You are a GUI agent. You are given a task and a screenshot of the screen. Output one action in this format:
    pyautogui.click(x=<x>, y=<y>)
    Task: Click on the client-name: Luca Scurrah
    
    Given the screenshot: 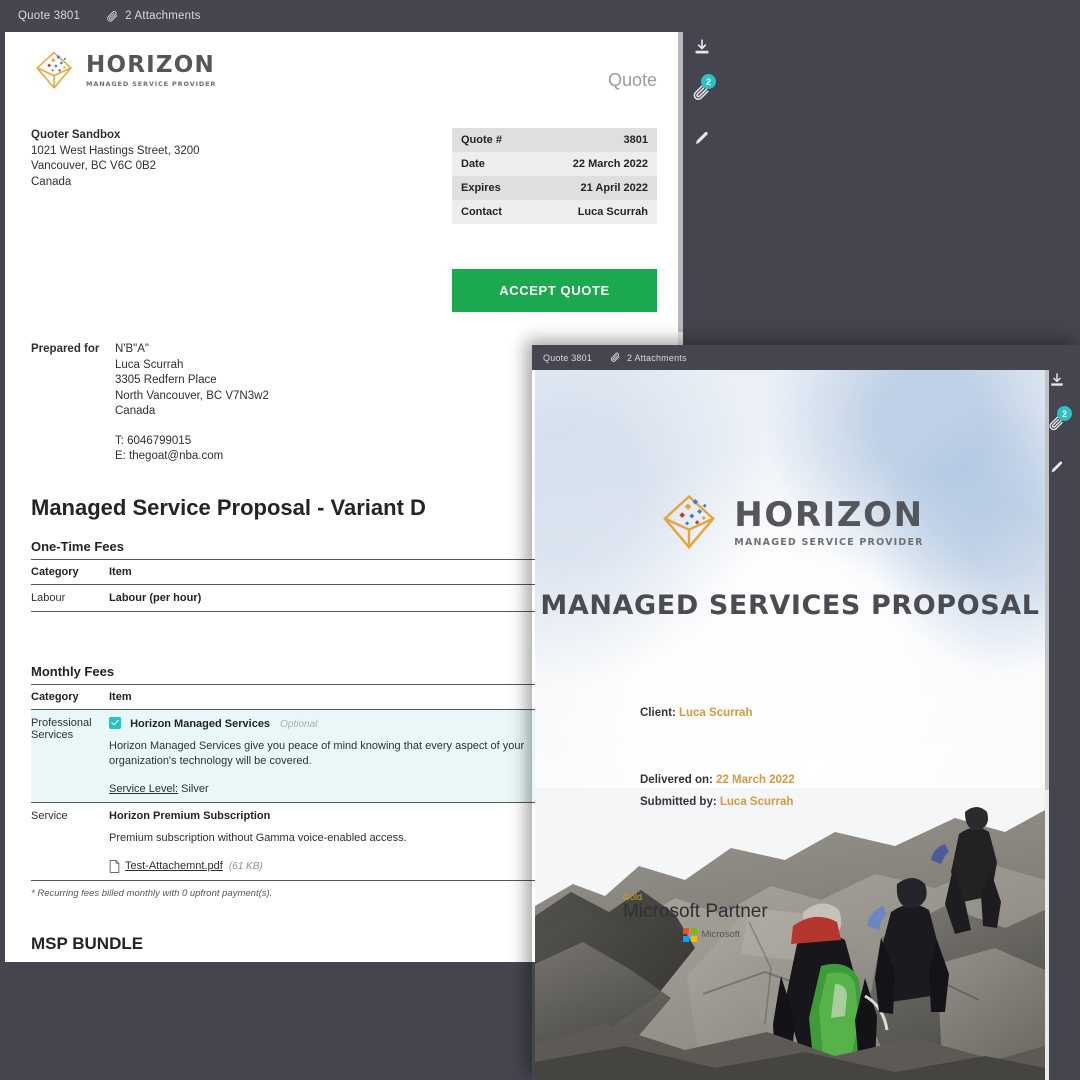 What is the action you would take?
    pyautogui.click(x=149, y=364)
    